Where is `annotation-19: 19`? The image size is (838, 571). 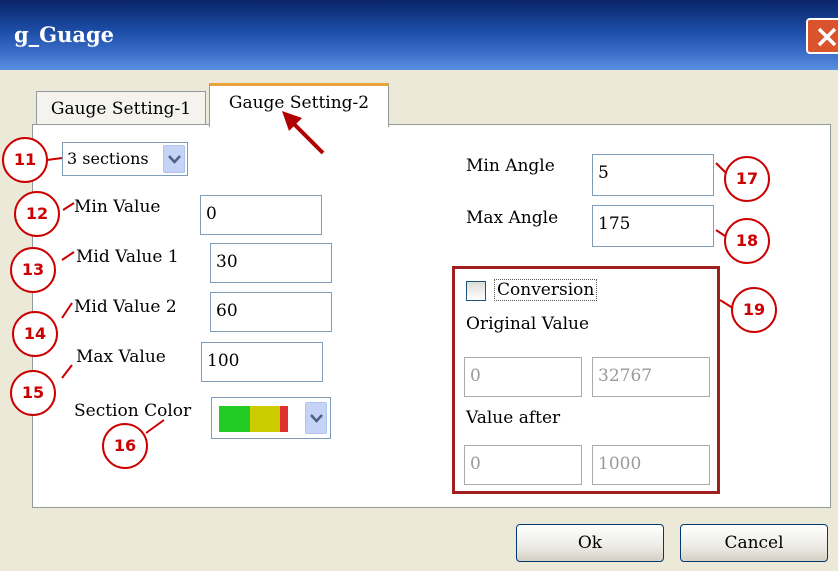 annotation-19: 19 is located at coordinates (754, 310).